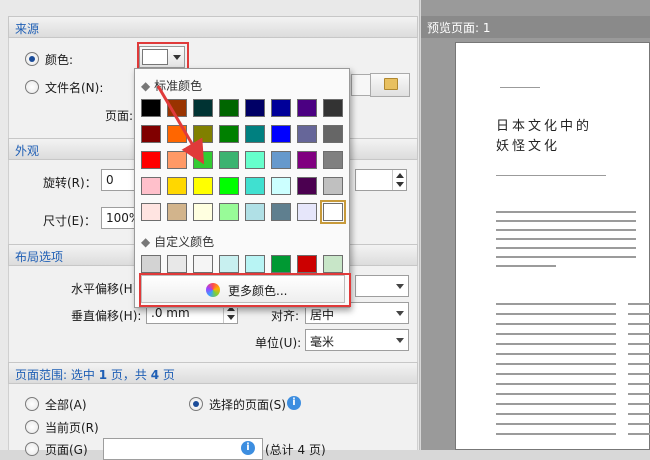 This screenshot has width=650, height=460. What do you see at coordinates (180, 125) in the screenshot?
I see `annotation-arrow` at bounding box center [180, 125].